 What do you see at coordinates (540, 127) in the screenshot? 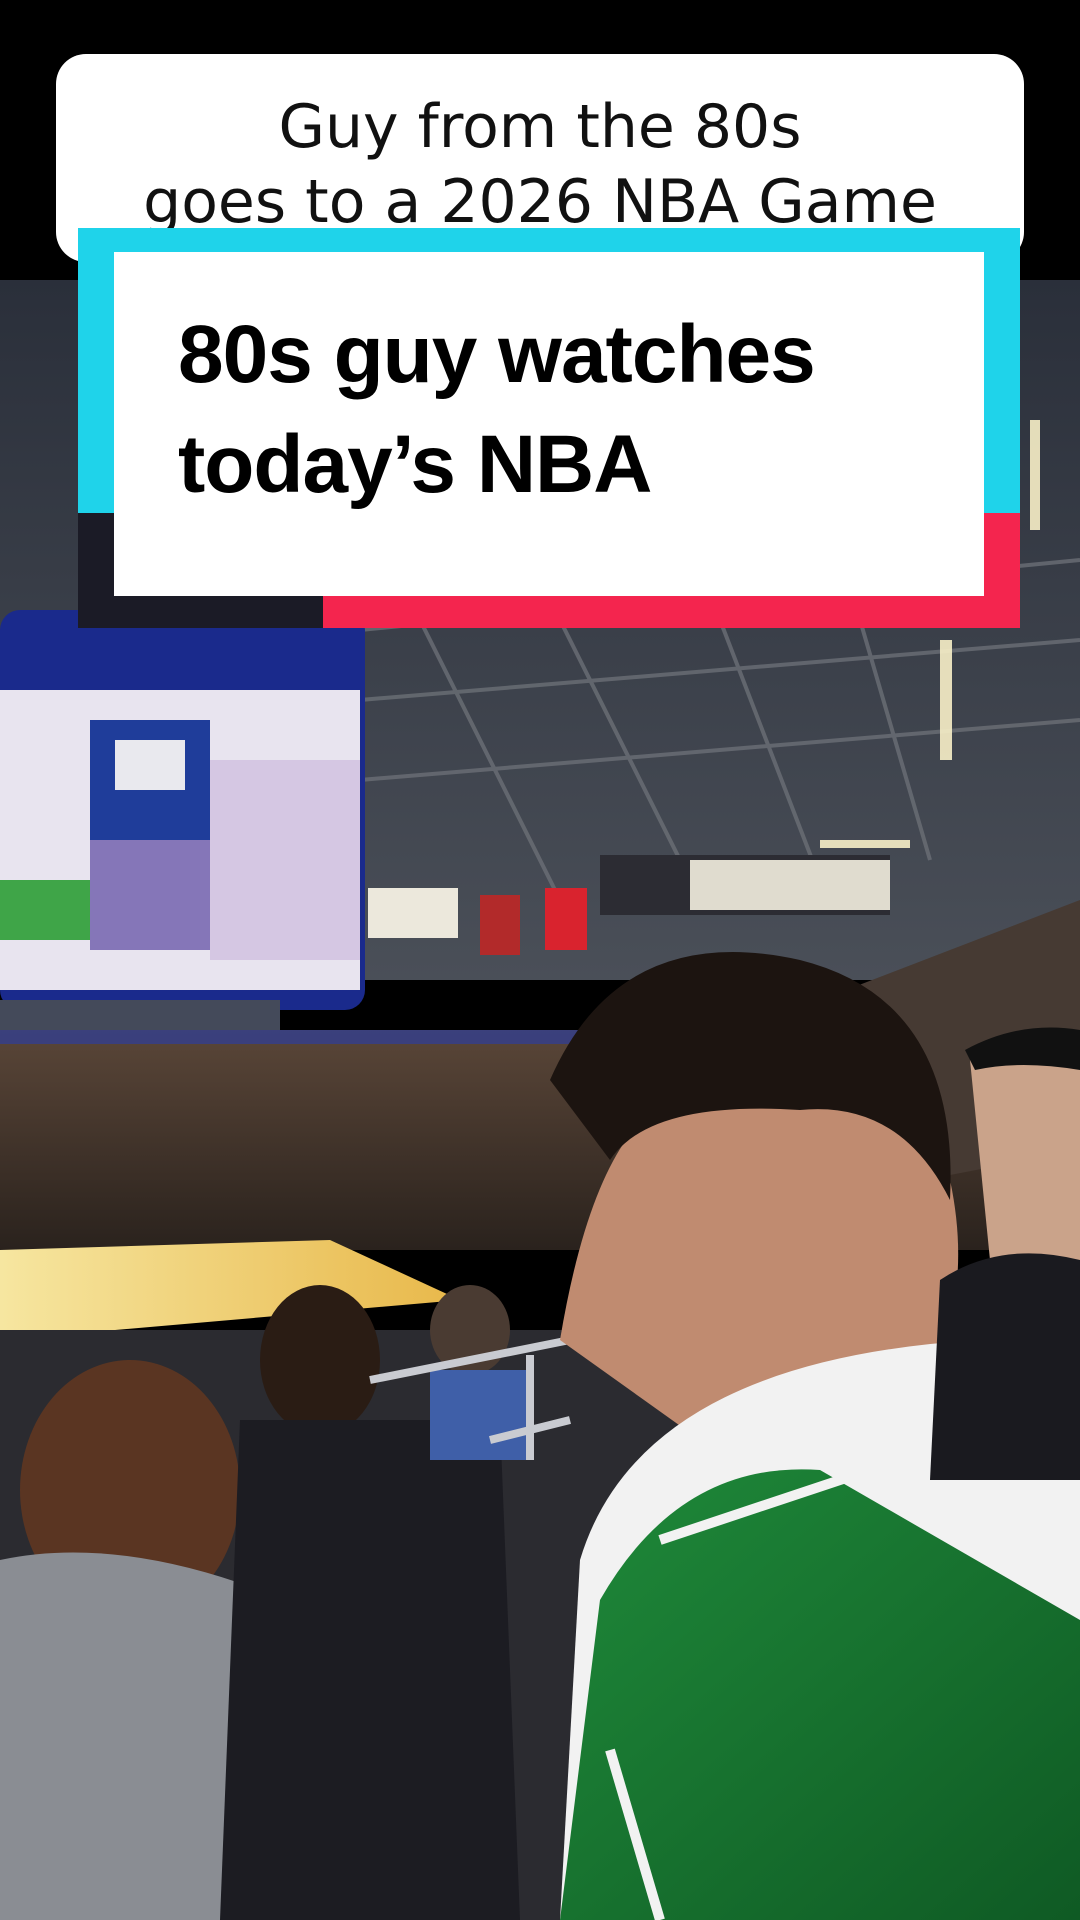
I see `top-caption-line-1: Guy from the 80s` at bounding box center [540, 127].